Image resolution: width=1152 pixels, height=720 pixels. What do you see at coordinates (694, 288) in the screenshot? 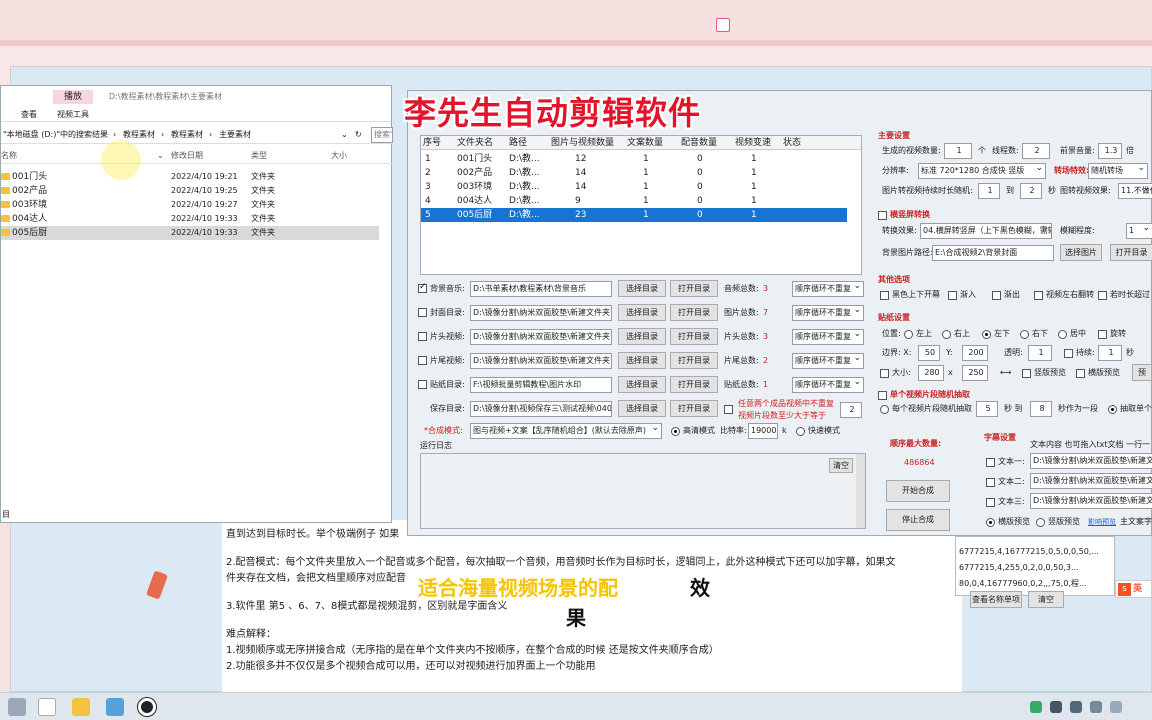
I see `bgm-open-dir-button: 打开目录` at bounding box center [694, 288].